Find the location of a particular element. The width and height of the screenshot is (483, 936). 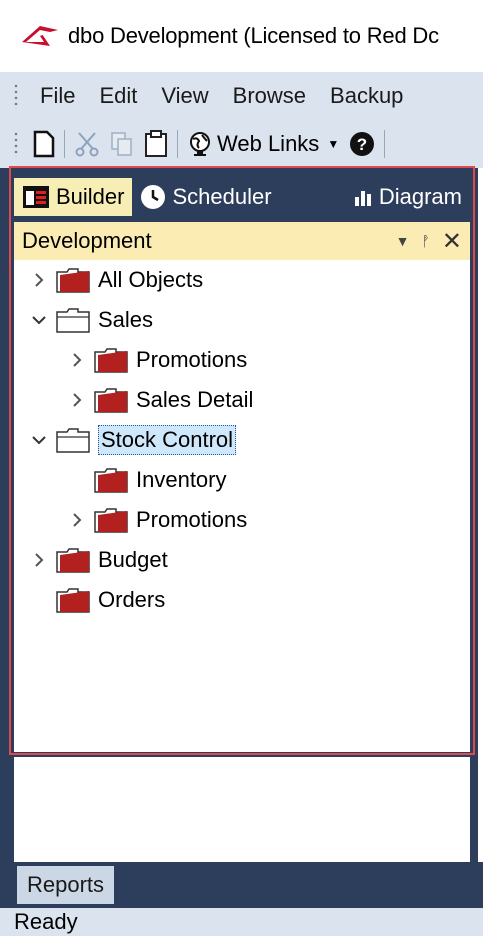

tab-builder-label: Builder is located at coordinates (90, 196).